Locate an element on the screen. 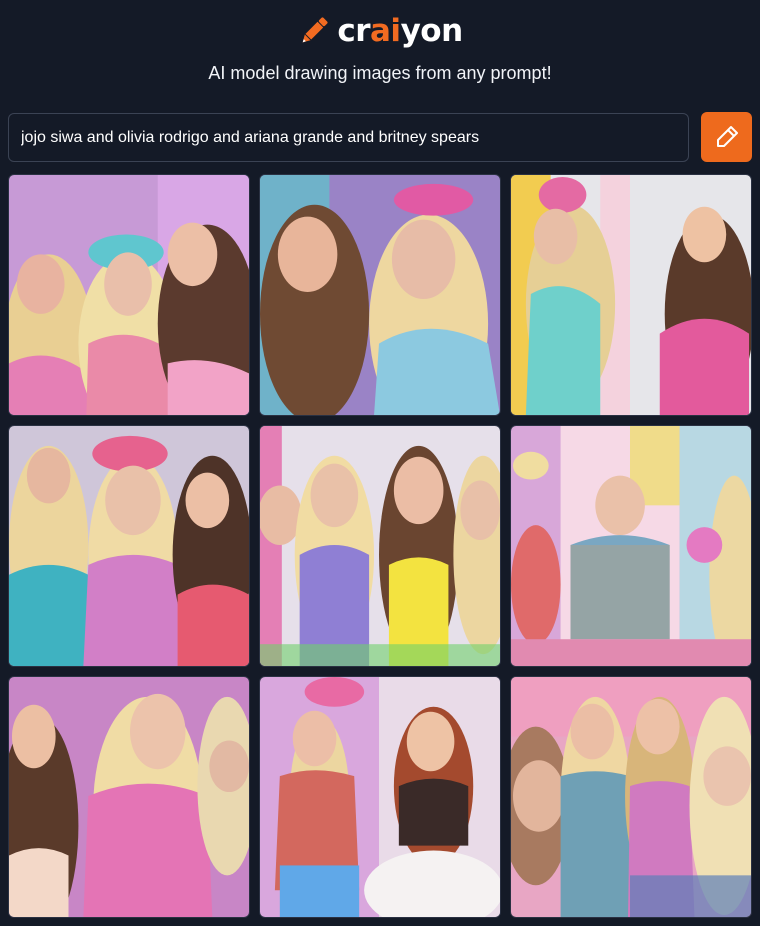 This screenshot has width=760, height=926. tagline: AI model drawing images from any prompt! is located at coordinates (380, 73).